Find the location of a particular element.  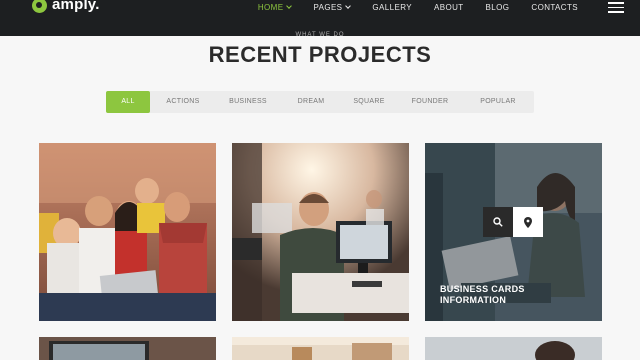

section-title-light: RECENT is located at coordinates (258, 54).